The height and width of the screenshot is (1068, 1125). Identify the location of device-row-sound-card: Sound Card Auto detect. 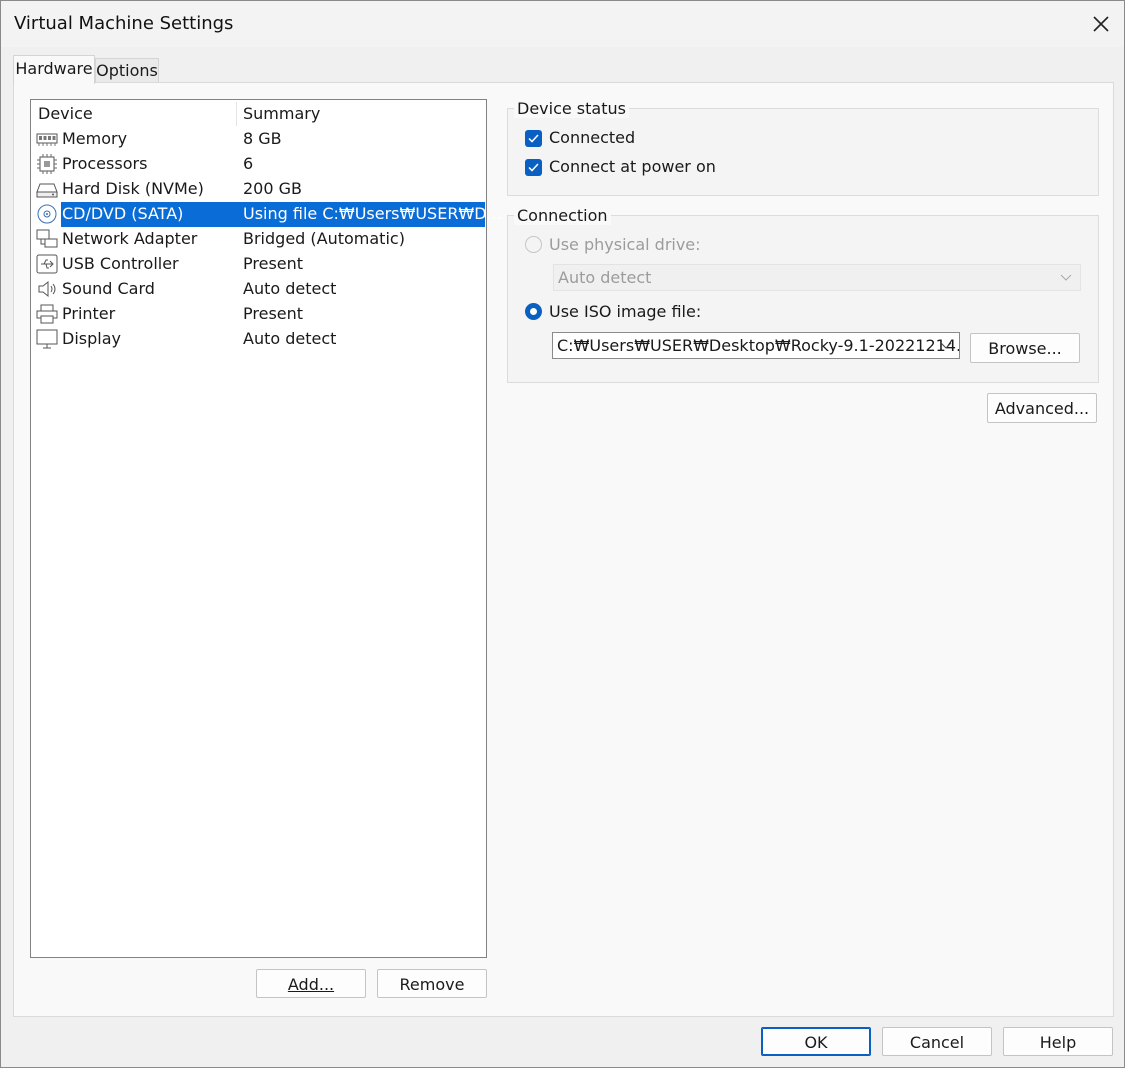
(258, 289).